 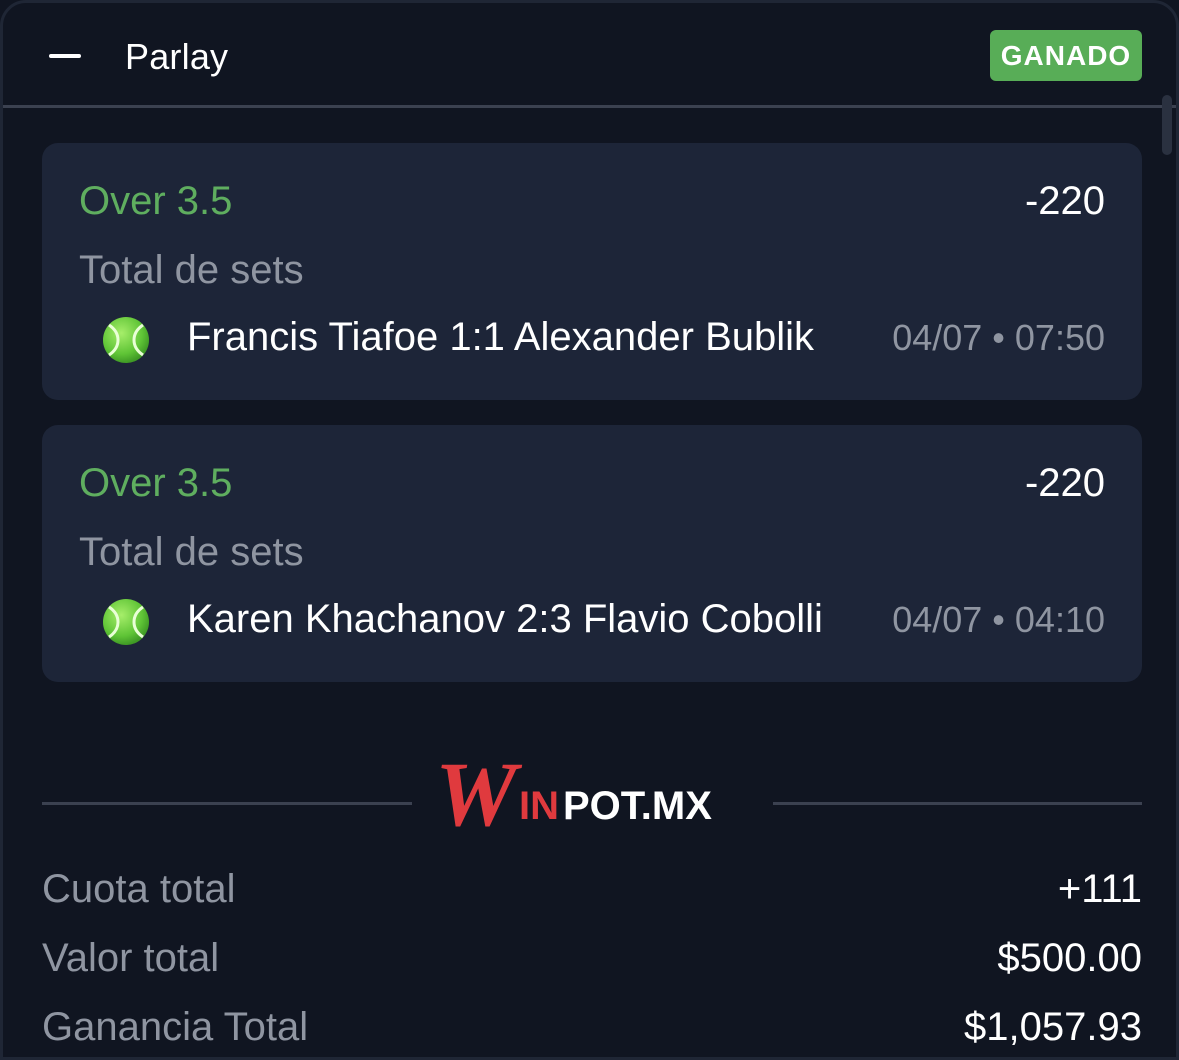 I want to click on minus-icon, so click(x=65, y=56).